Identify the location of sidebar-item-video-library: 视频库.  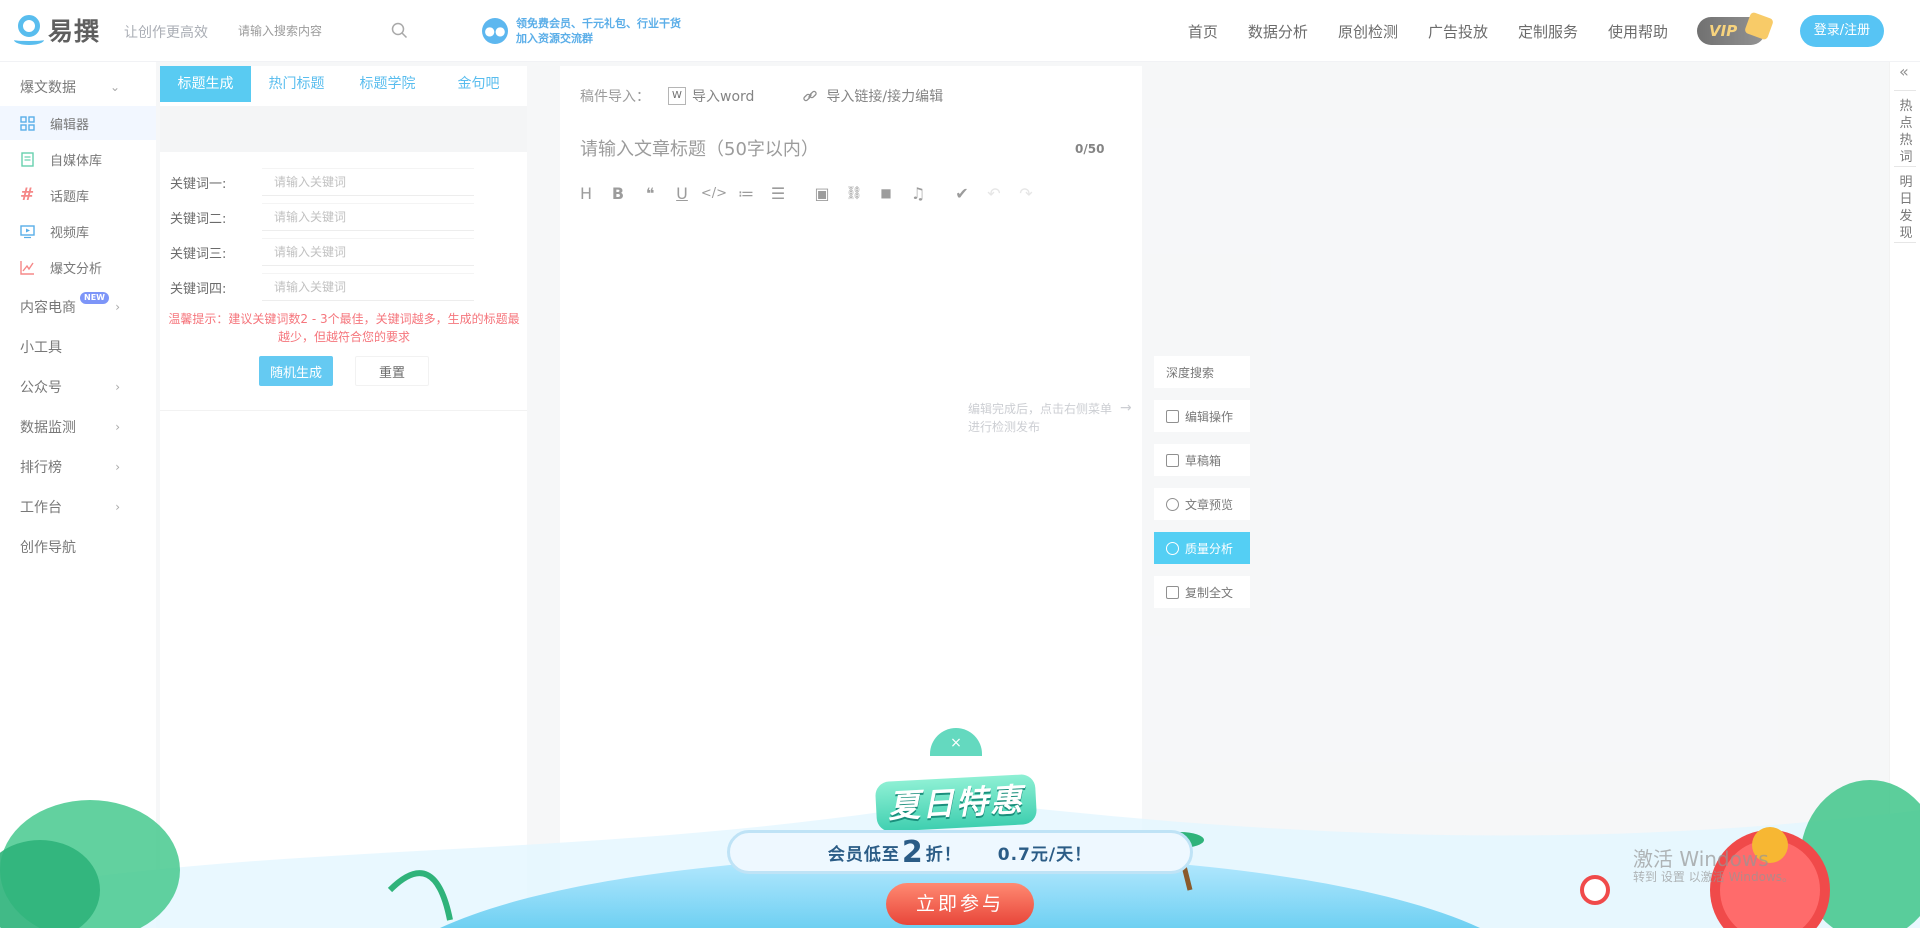
(78, 231).